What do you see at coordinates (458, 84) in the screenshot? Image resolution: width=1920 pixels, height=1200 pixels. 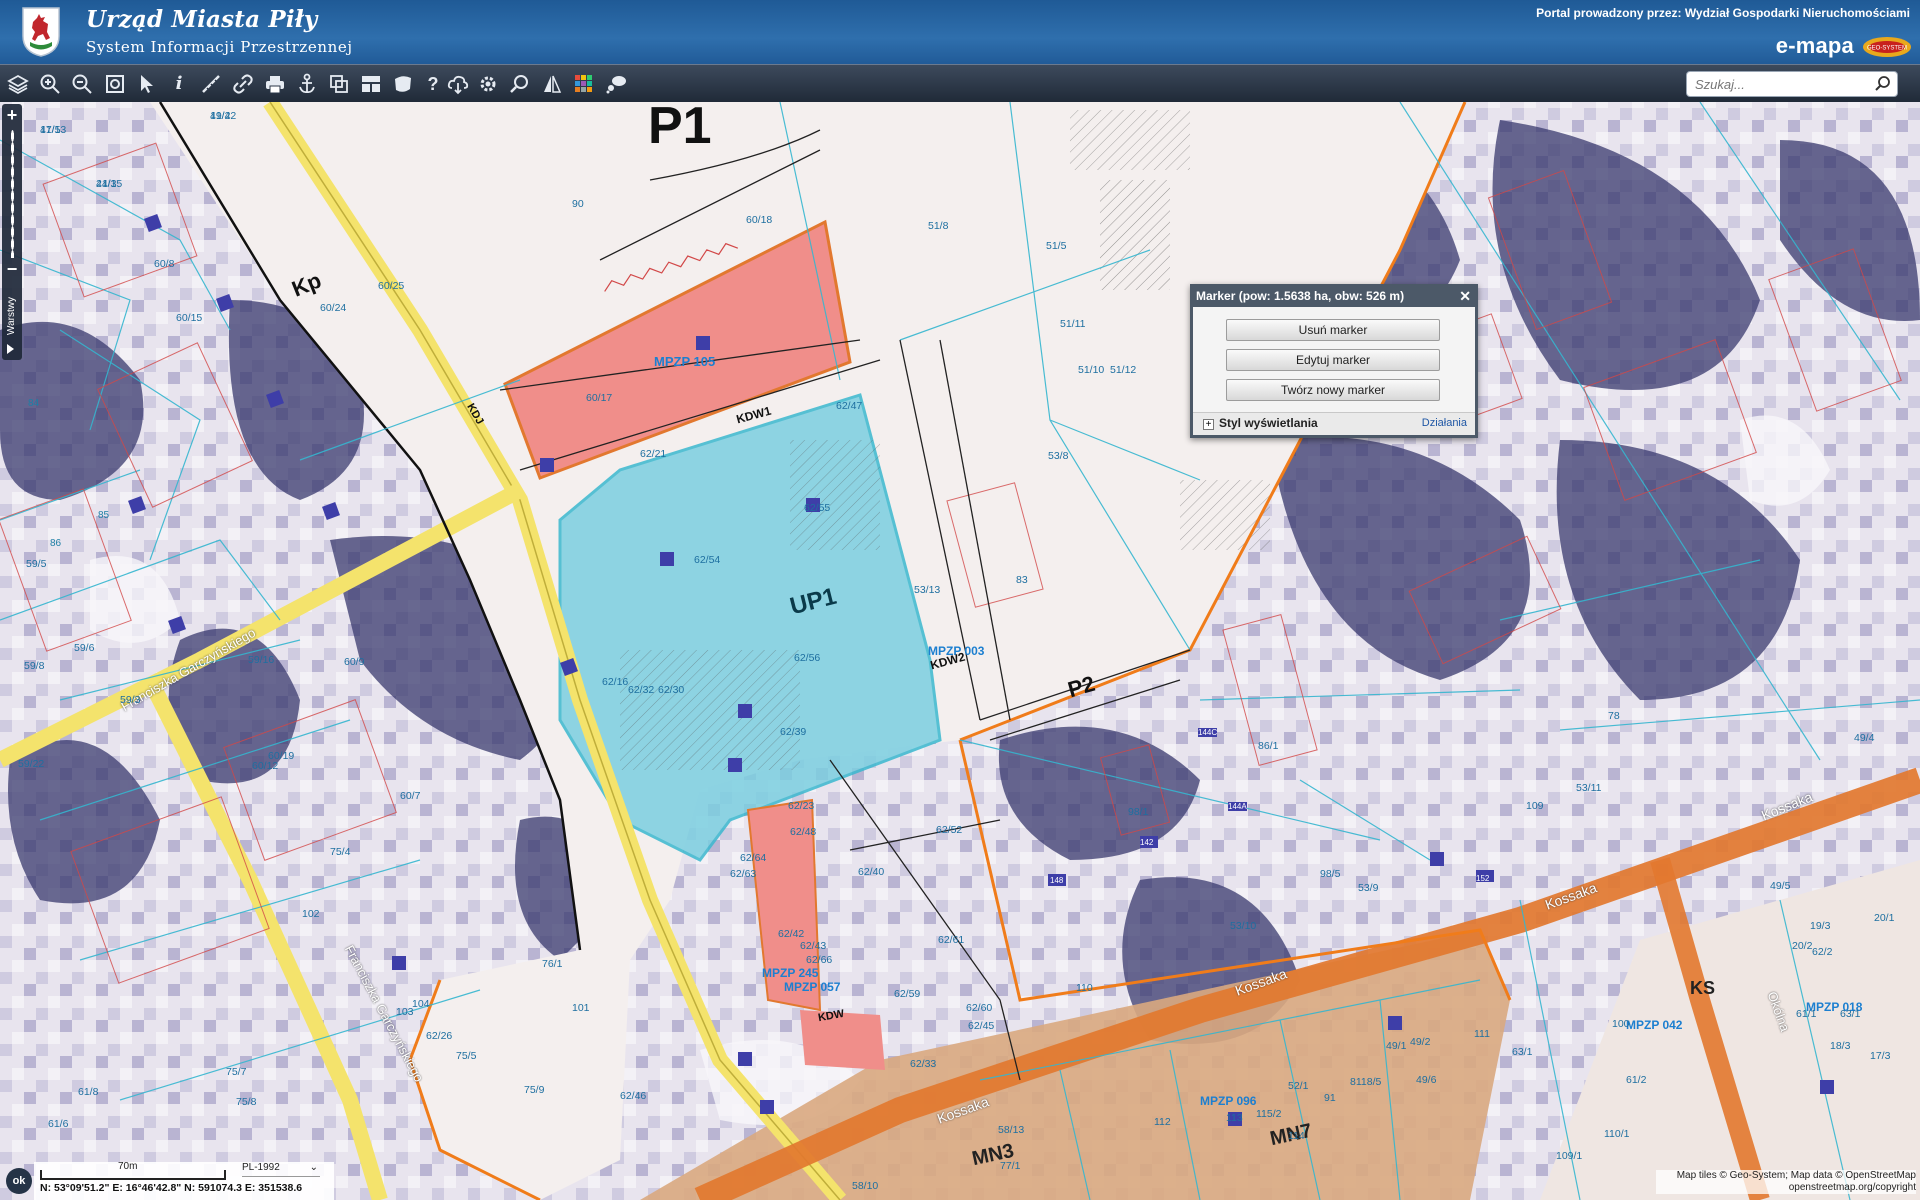 I see `cloud-download-icon` at bounding box center [458, 84].